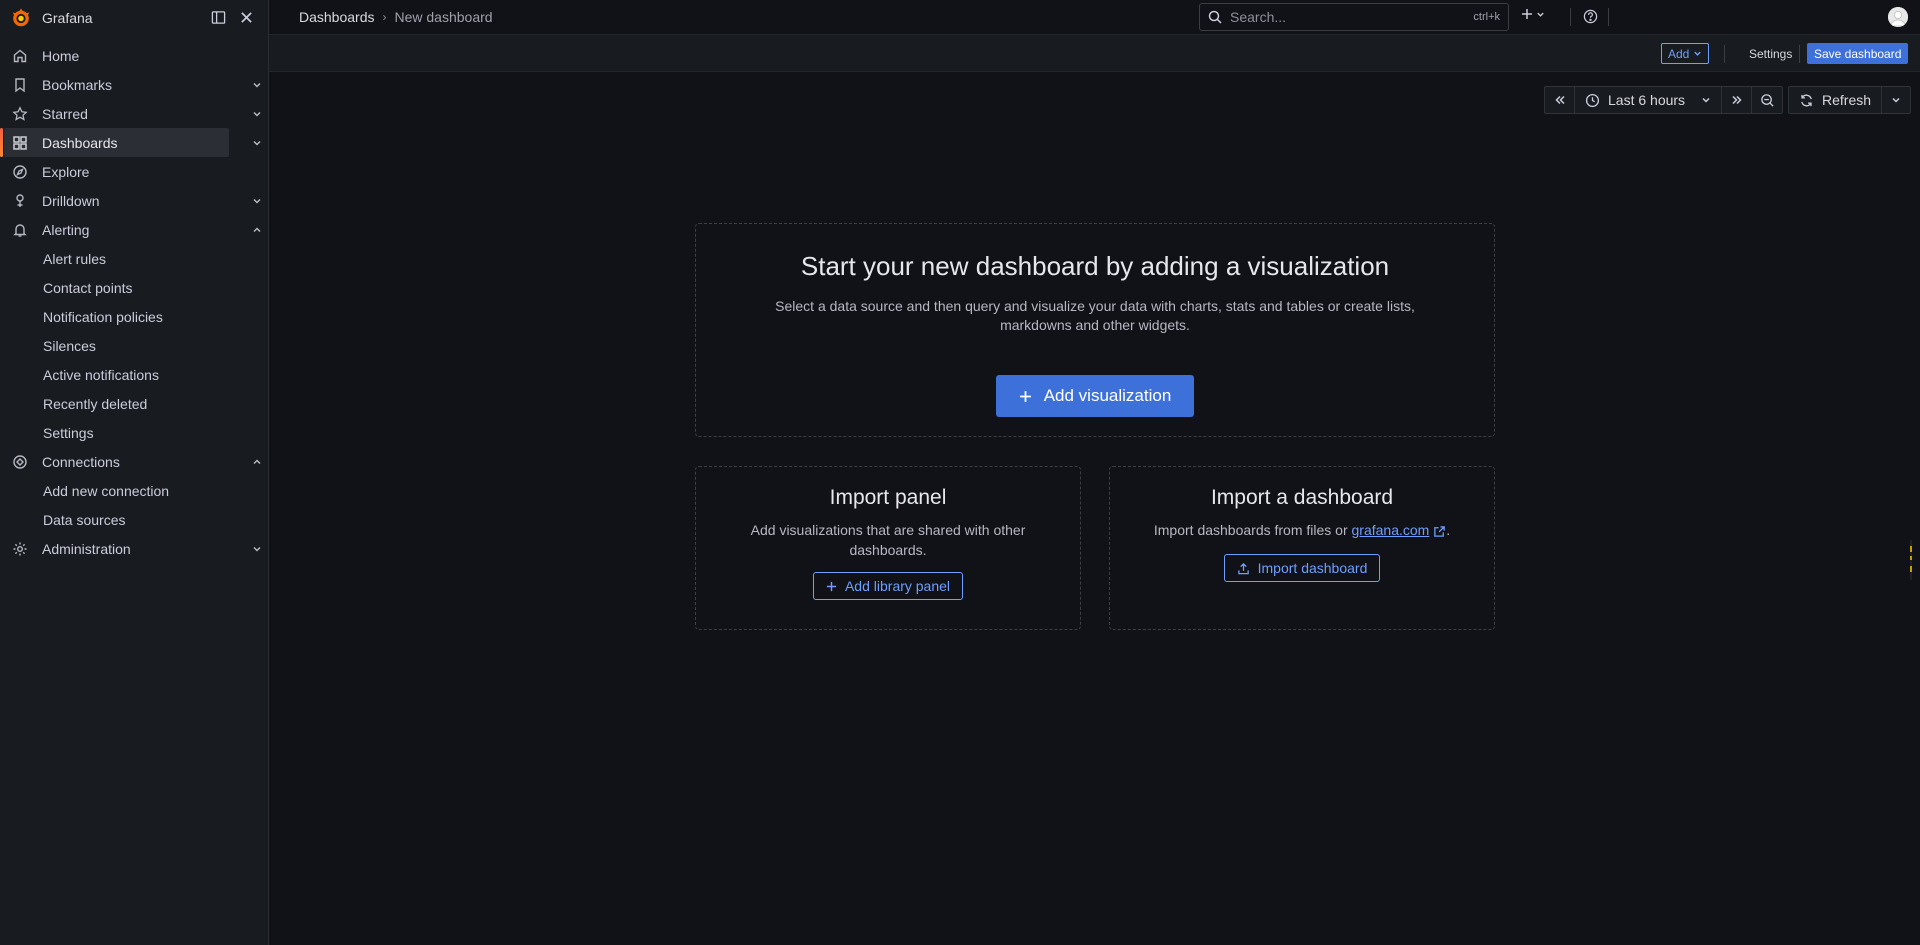 The image size is (1920, 945). What do you see at coordinates (116, 55) in the screenshot?
I see `sidebar-item-home: Home` at bounding box center [116, 55].